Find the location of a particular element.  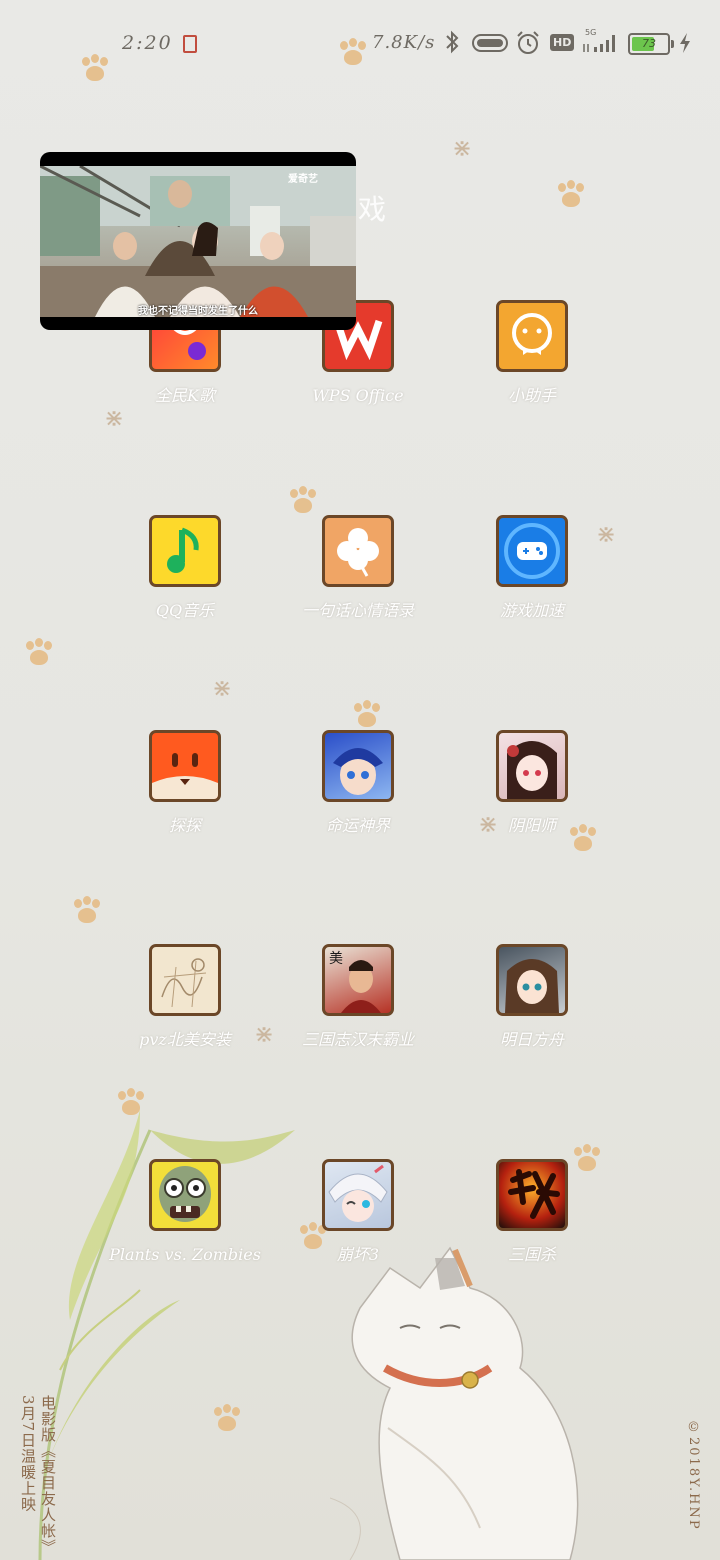

app-qq-music: QQ音乐 is located at coordinates (185, 567).